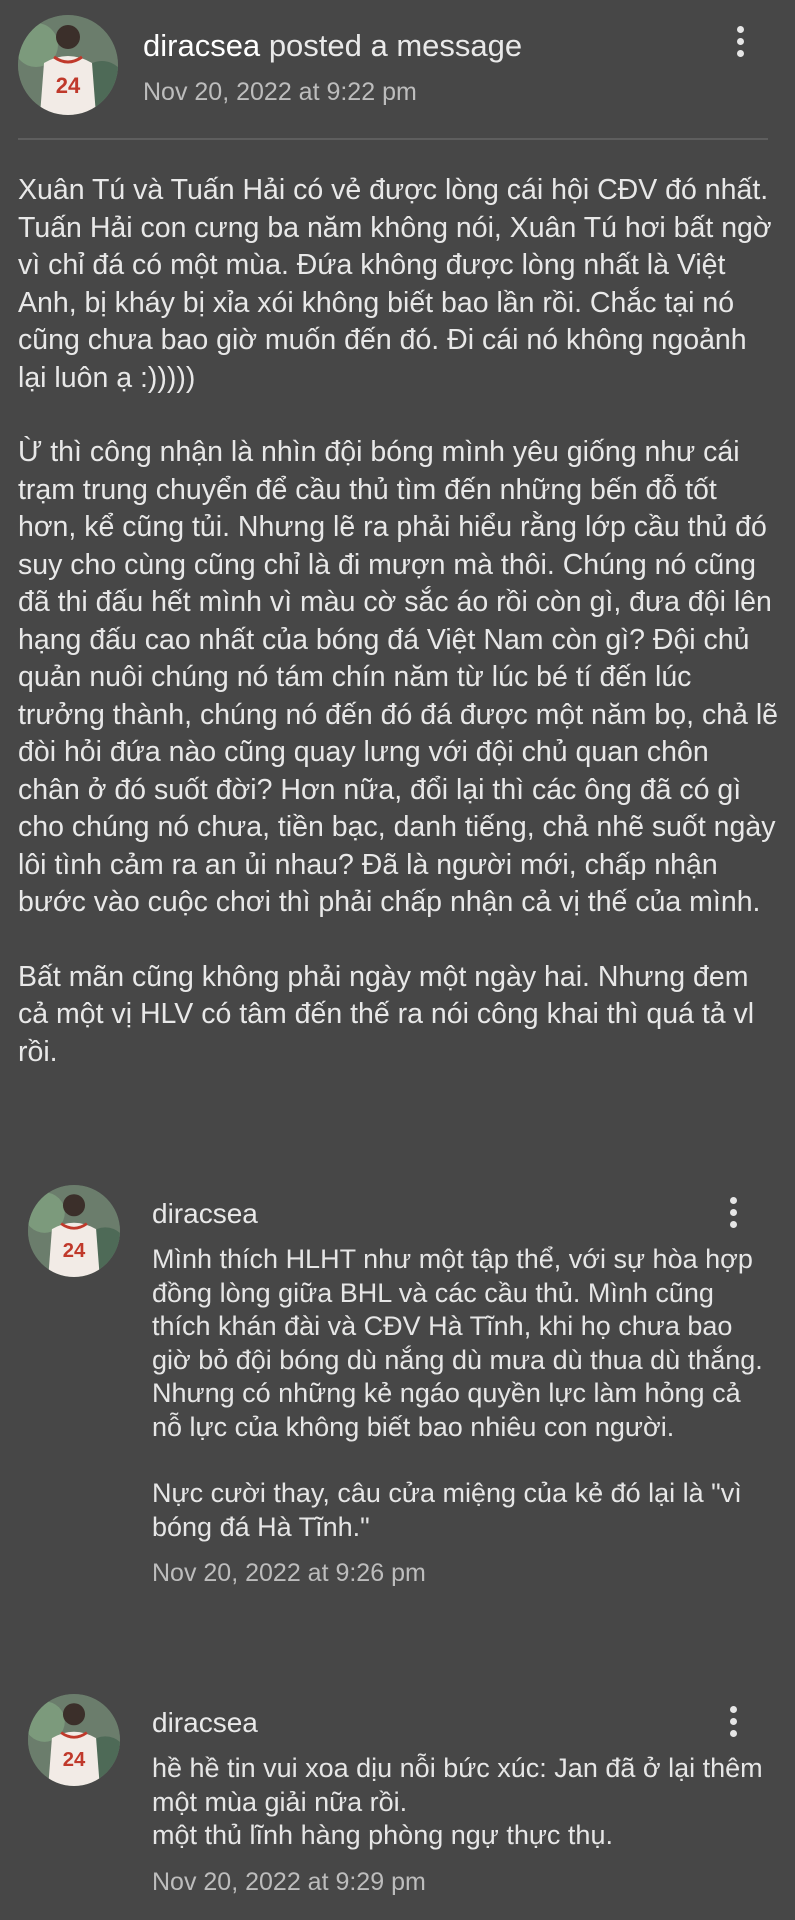 The height and width of the screenshot is (1920, 795). What do you see at coordinates (382, 1835) in the screenshot?
I see `comment-paragraph: một thủ lĩnh hàng phòng ngự thực thụ.` at bounding box center [382, 1835].